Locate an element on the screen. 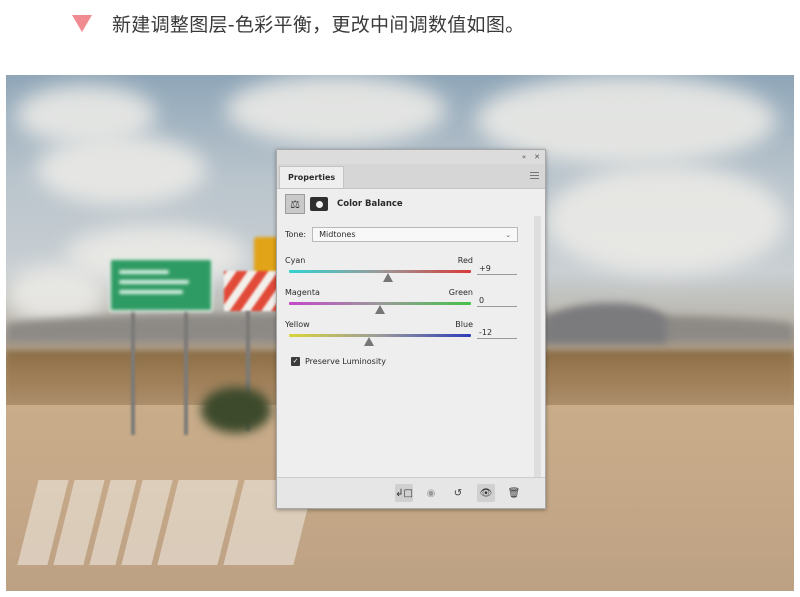 The width and height of the screenshot is (800, 597). magenta-green-slider-thumb is located at coordinates (380, 309).